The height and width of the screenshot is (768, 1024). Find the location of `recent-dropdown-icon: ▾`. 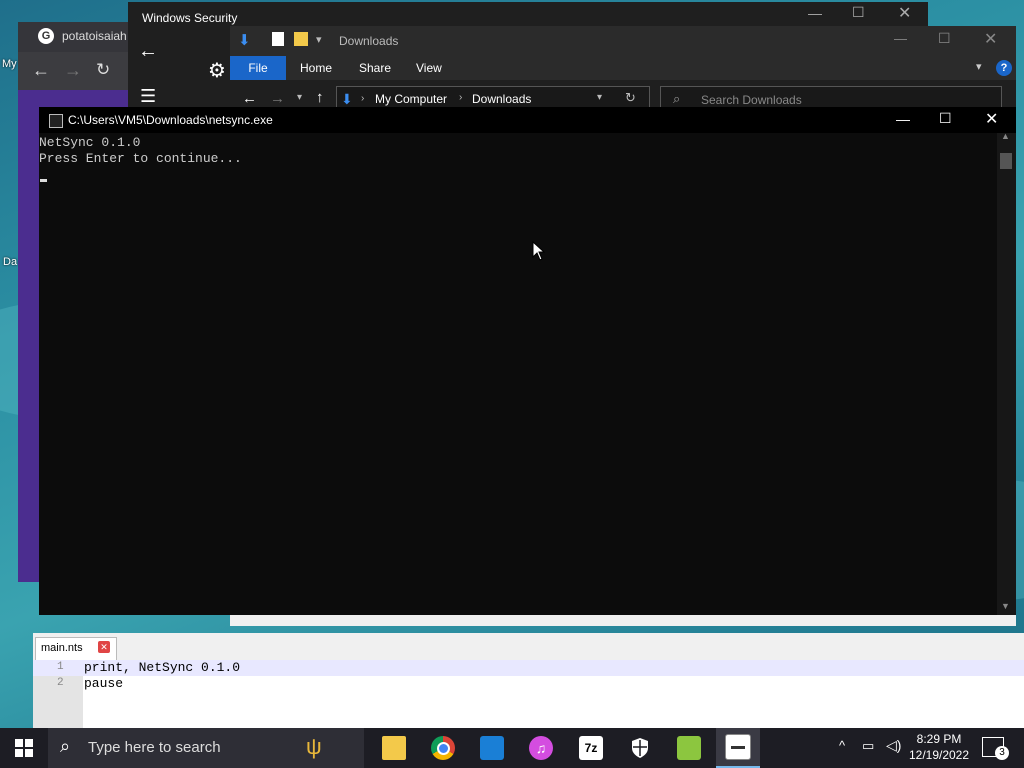

recent-dropdown-icon: ▾ is located at coordinates (299, 97).